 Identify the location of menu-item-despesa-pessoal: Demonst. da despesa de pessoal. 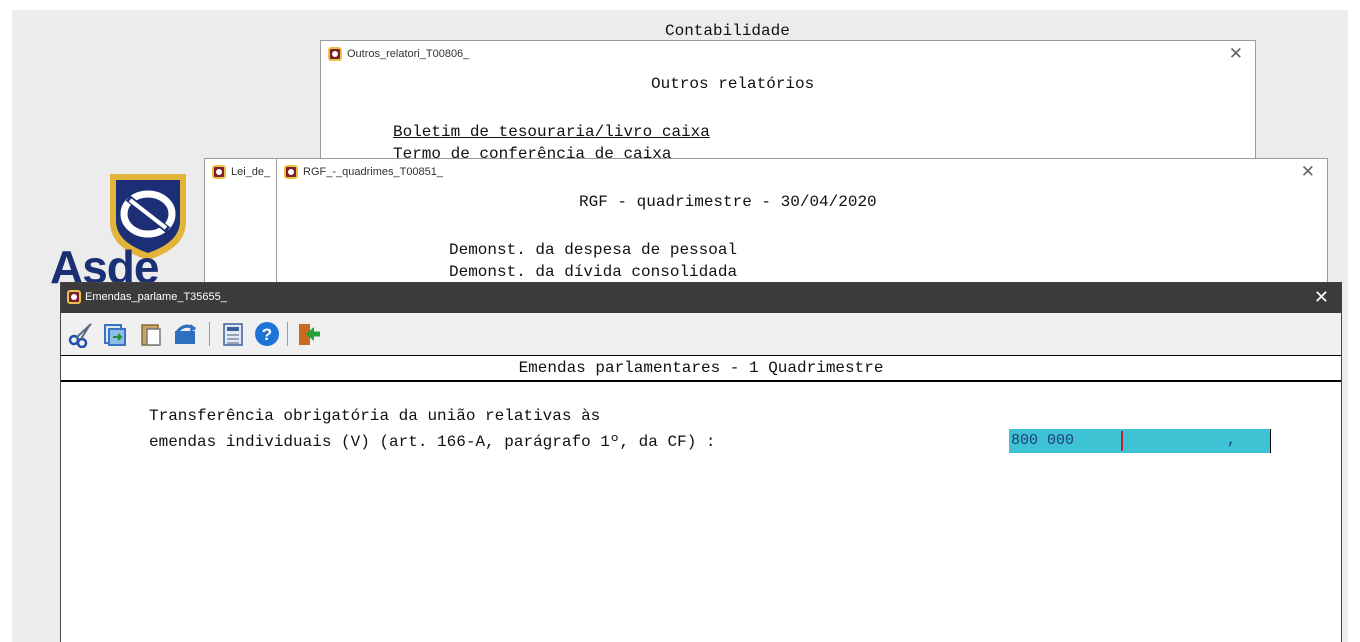
(593, 250).